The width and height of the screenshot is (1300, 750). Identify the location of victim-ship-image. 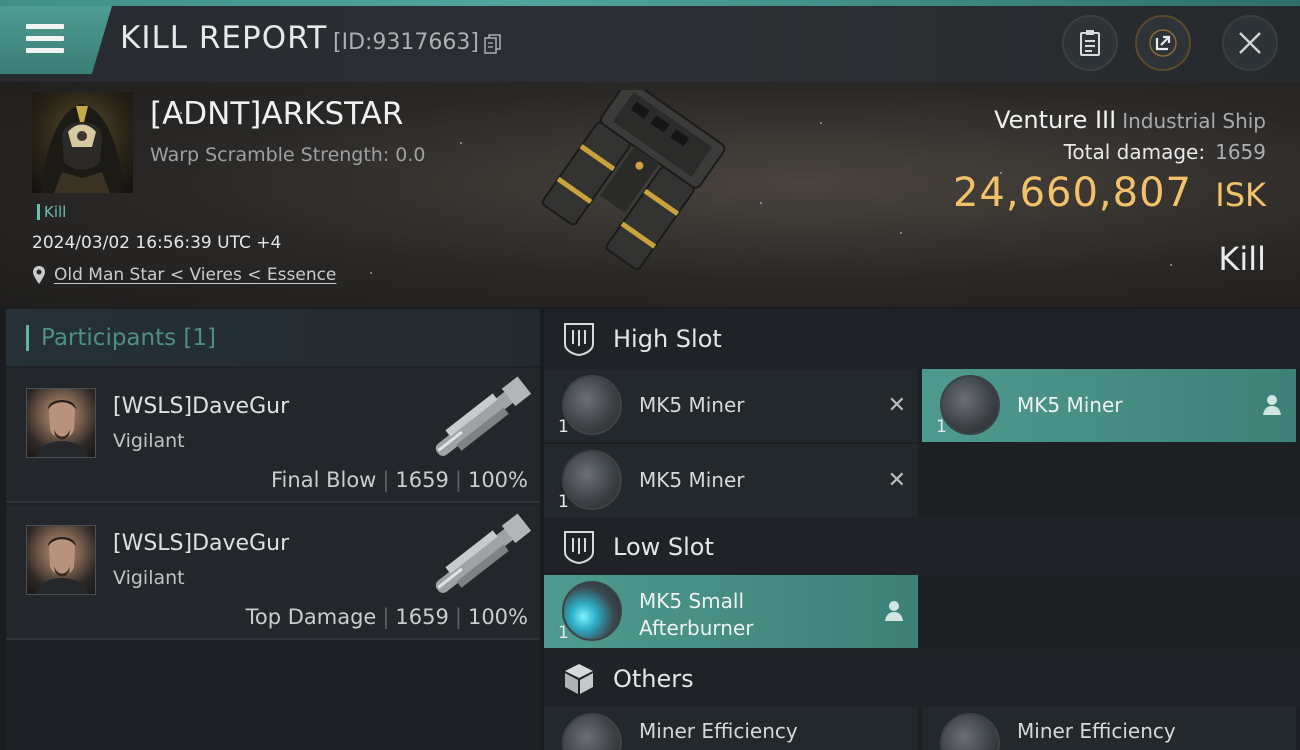
(648, 197).